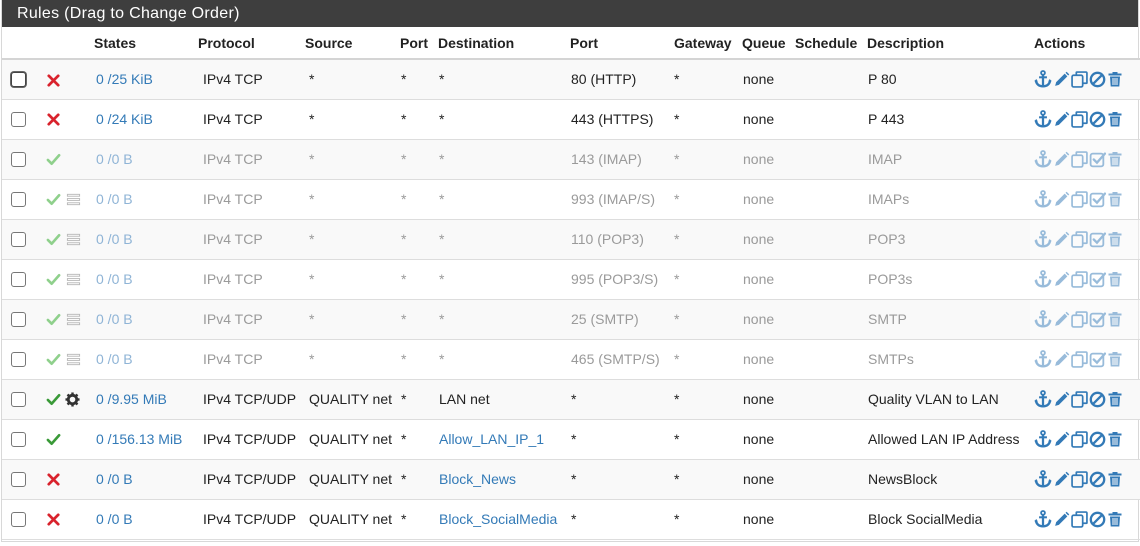  I want to click on rule-row: 0 /0 B IPv4 TCP * * * 110 (POP3) * none POP3, so click(571, 239).